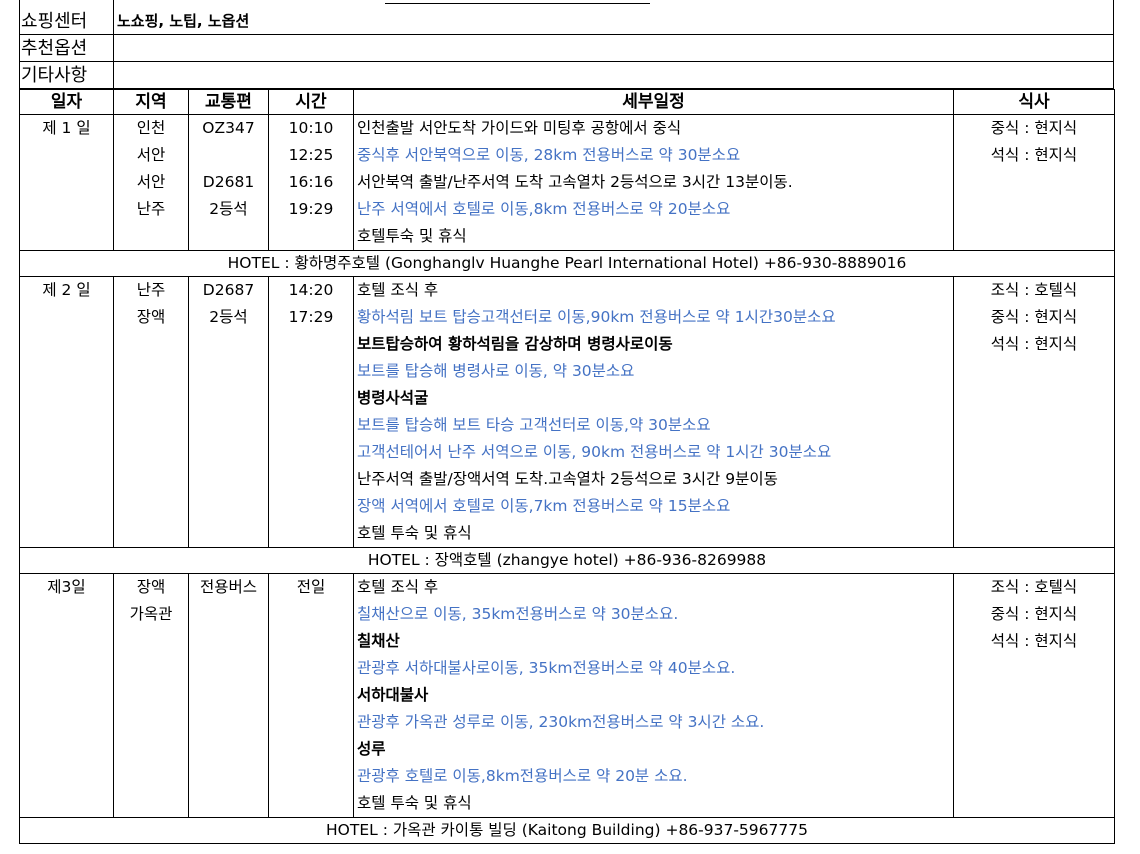 Image resolution: width=1140 pixels, height=854 pixels. I want to click on info-row-shopping: 쇼핑센터 노쇼핑, 노팁, 노옵션, so click(566, 17).